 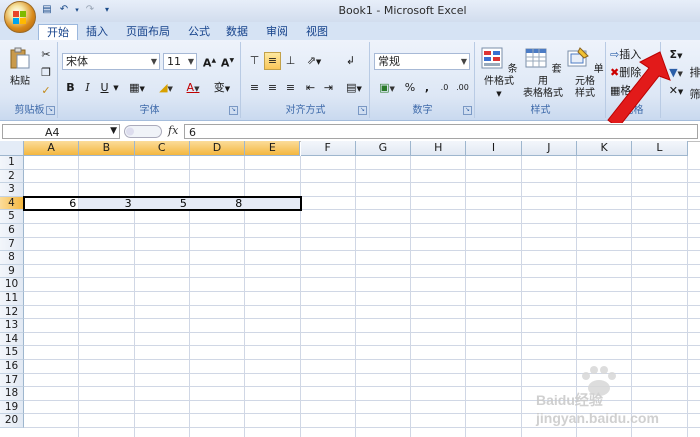 What do you see at coordinates (12, 203) in the screenshot?
I see `row-header-4: 4` at bounding box center [12, 203].